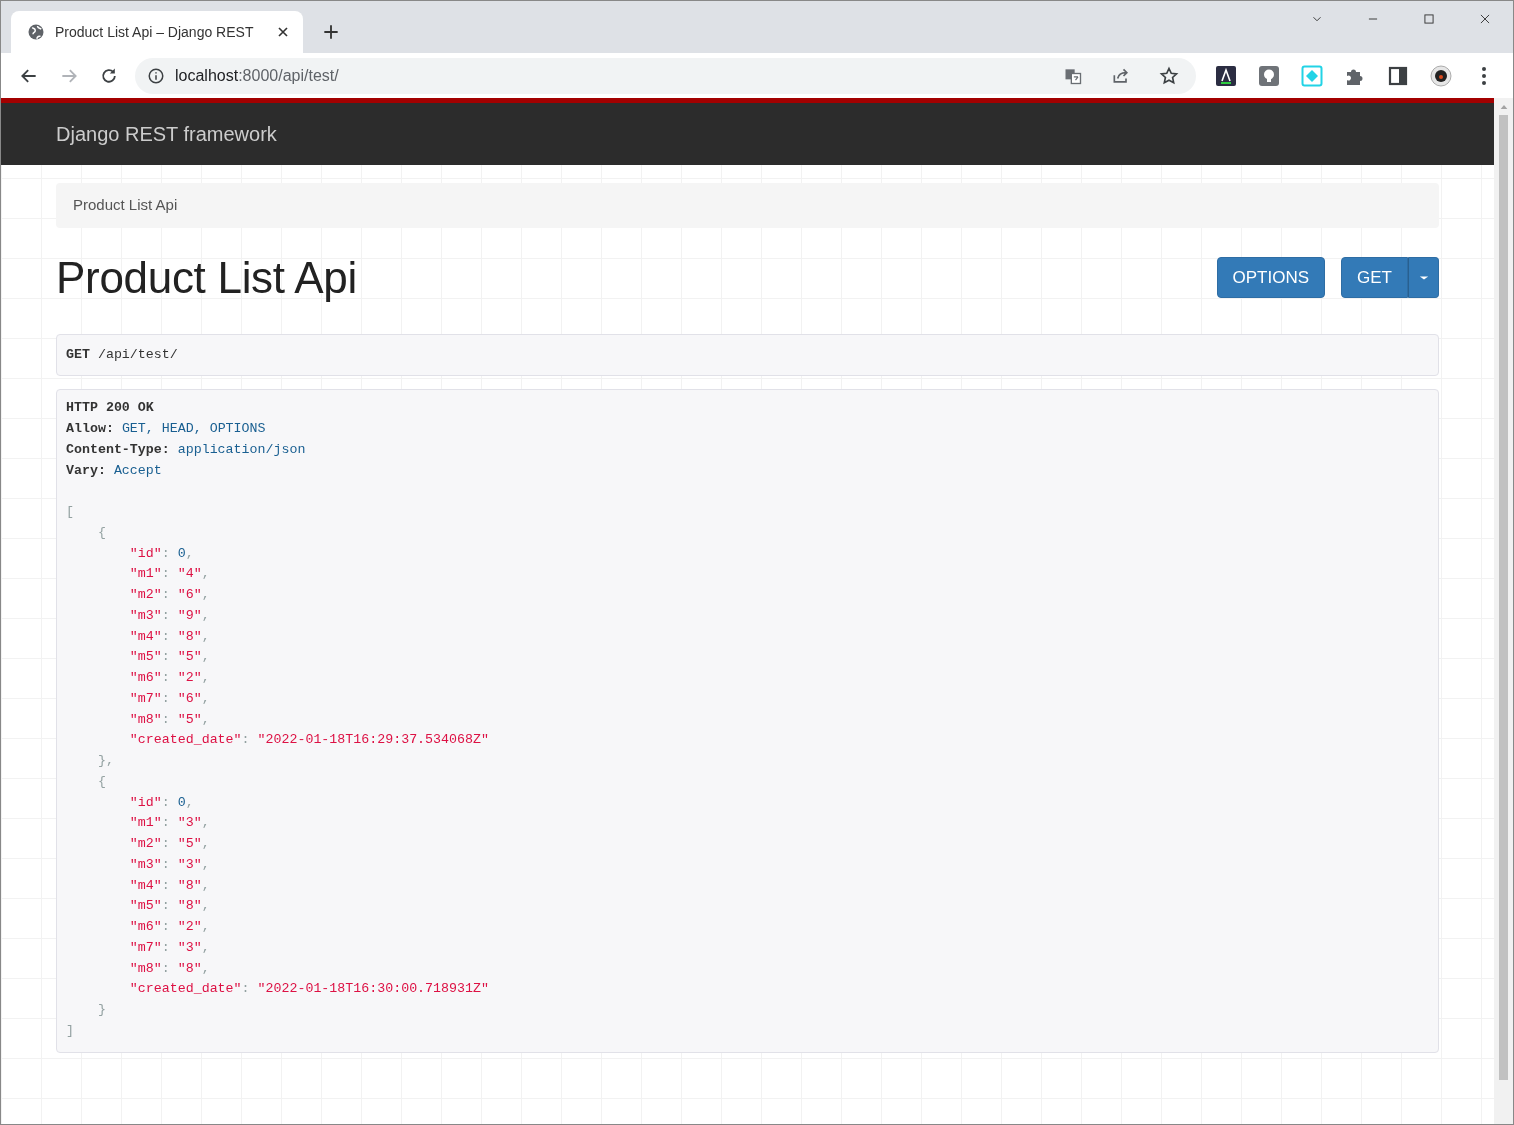 This screenshot has height=1125, width=1514. What do you see at coordinates (110, 408) in the screenshot?
I see `status-line: HTTP 200 OK` at bounding box center [110, 408].